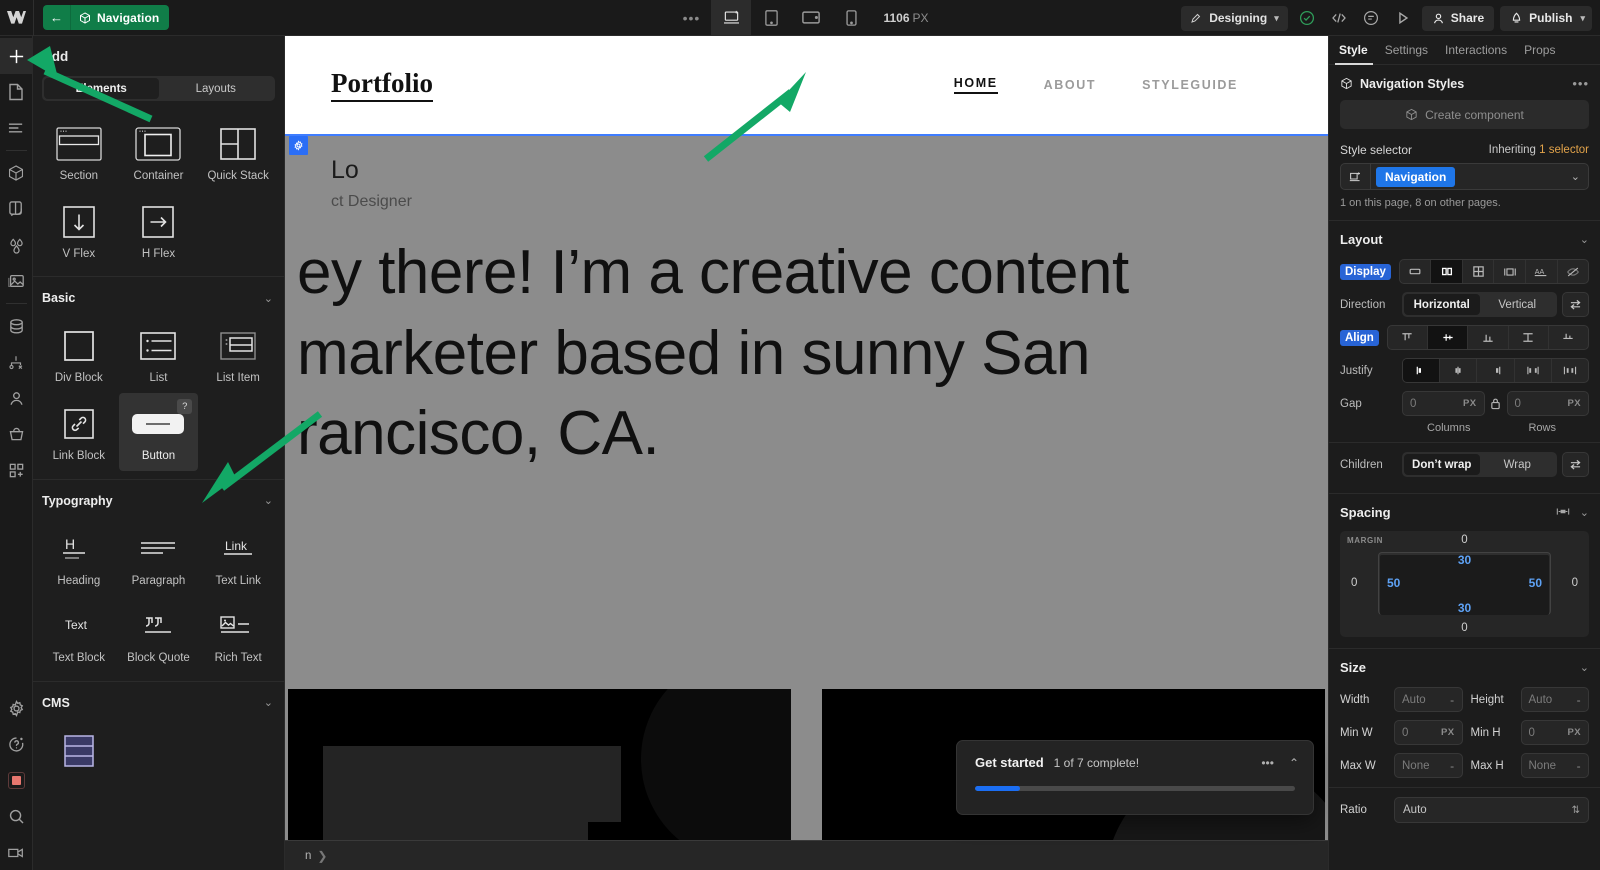 This screenshot has width=1600, height=870. What do you see at coordinates (1544, 50) in the screenshot?
I see `tab-props: Props` at bounding box center [1544, 50].